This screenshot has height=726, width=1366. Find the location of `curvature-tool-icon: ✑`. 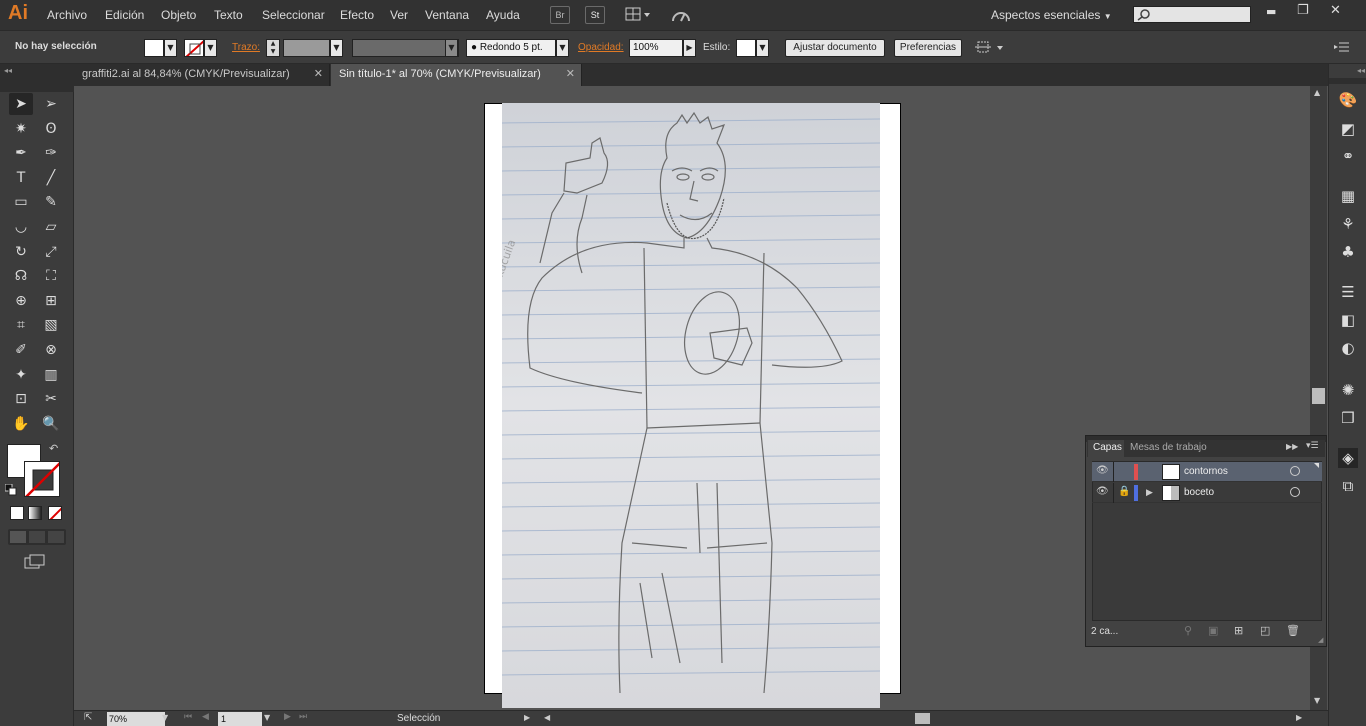

curvature-tool-icon: ✑ is located at coordinates (51, 153).